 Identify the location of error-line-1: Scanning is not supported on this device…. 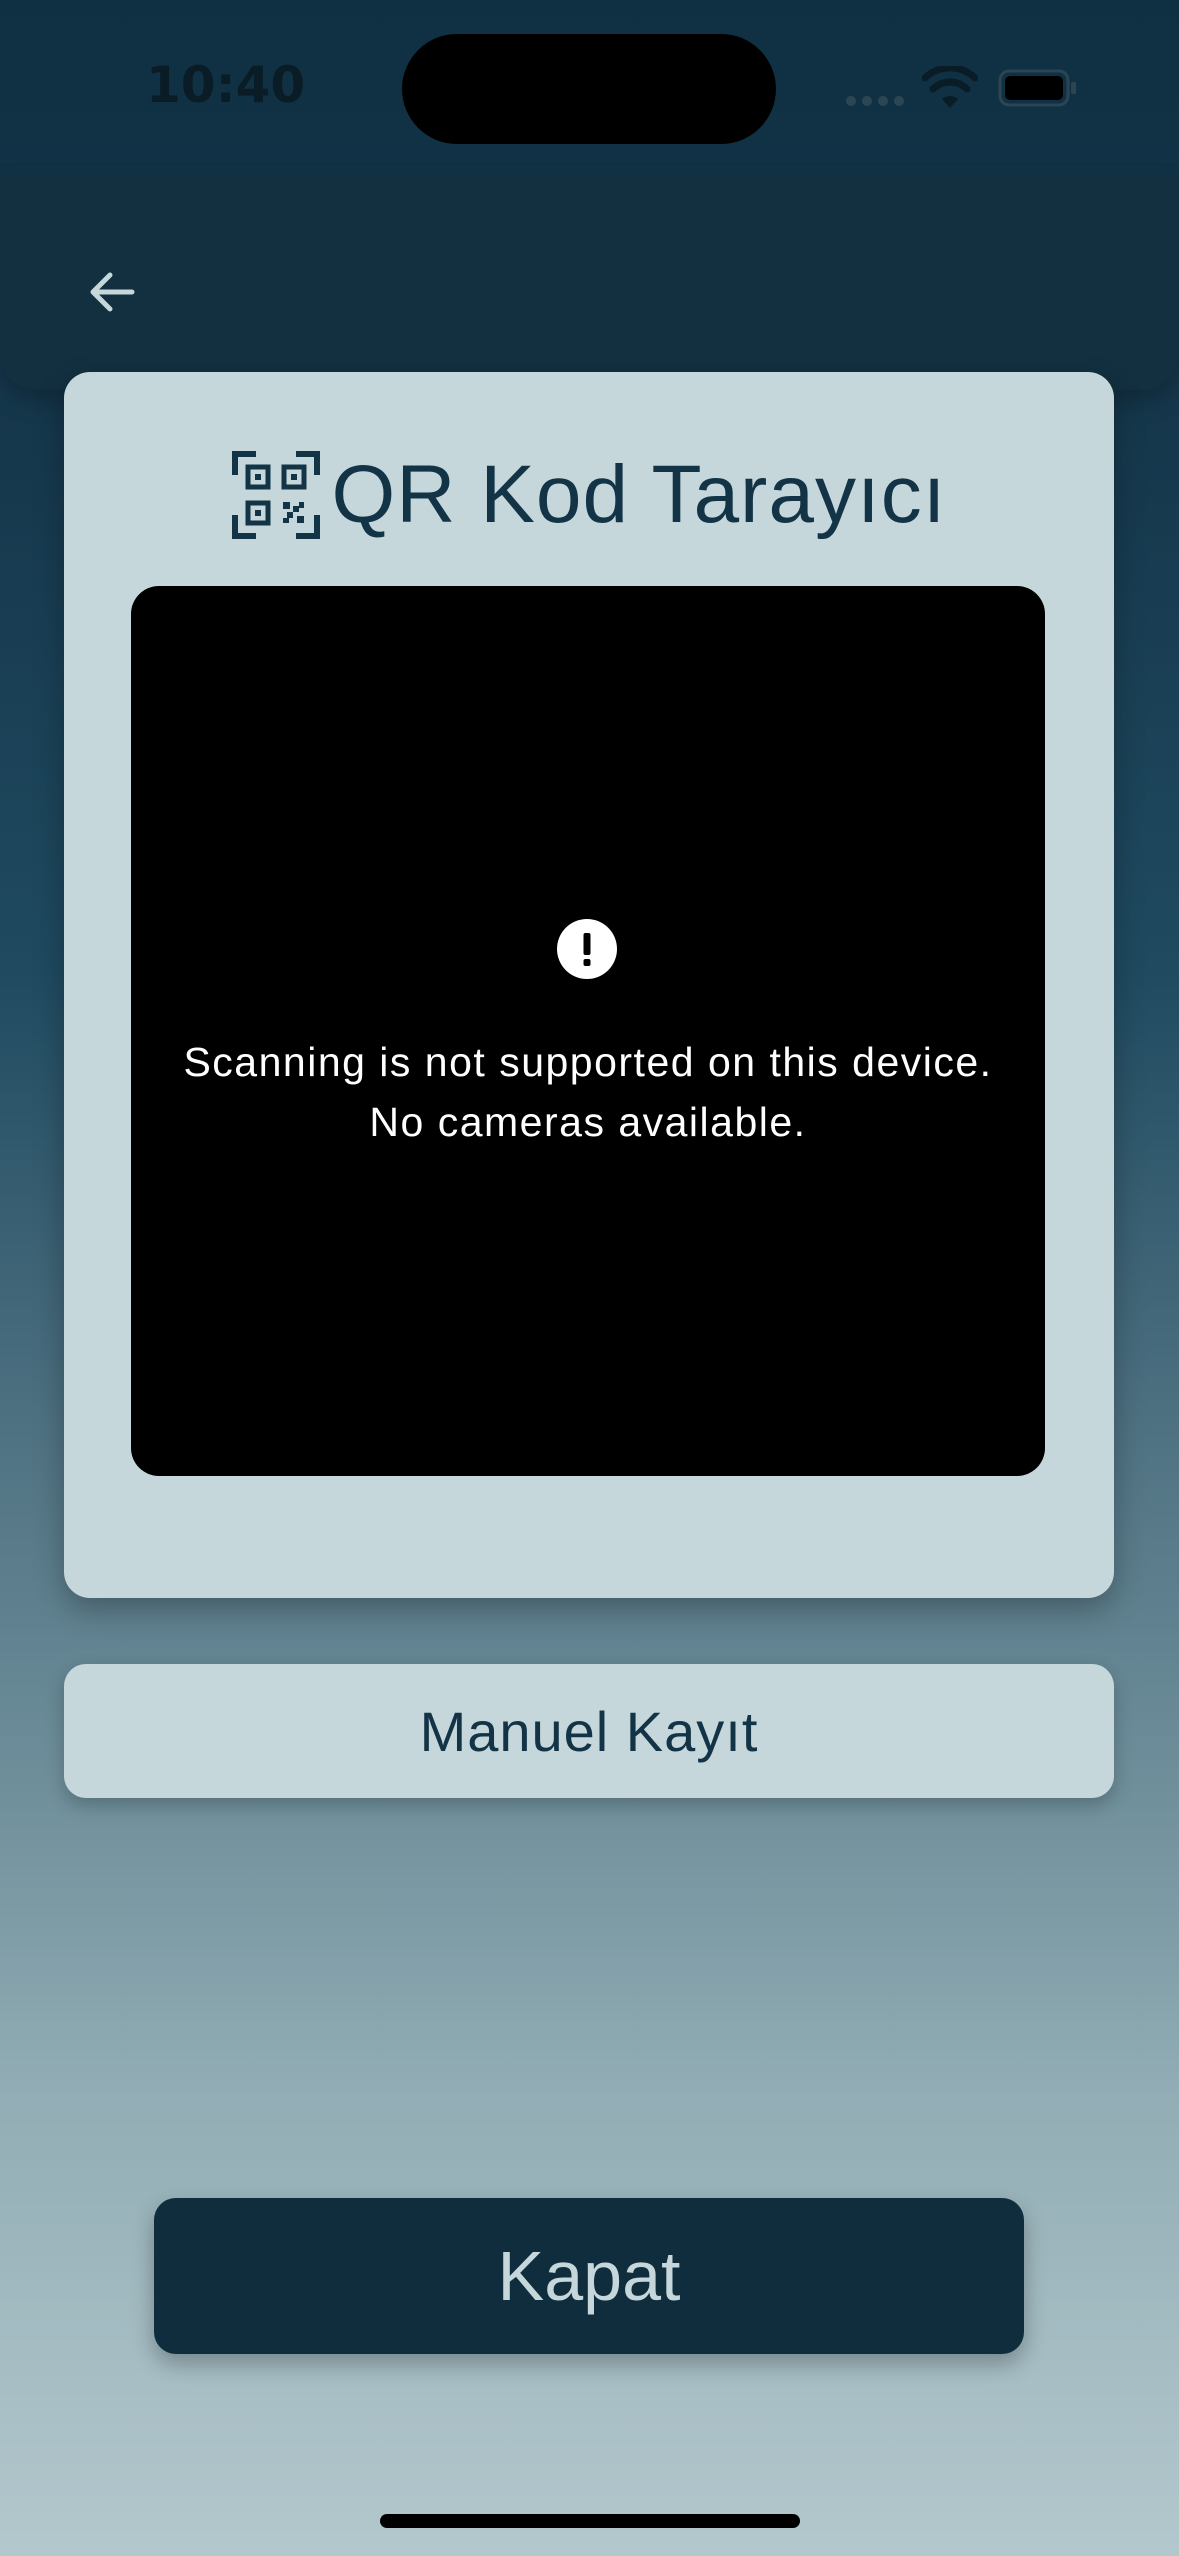
(588, 1062).